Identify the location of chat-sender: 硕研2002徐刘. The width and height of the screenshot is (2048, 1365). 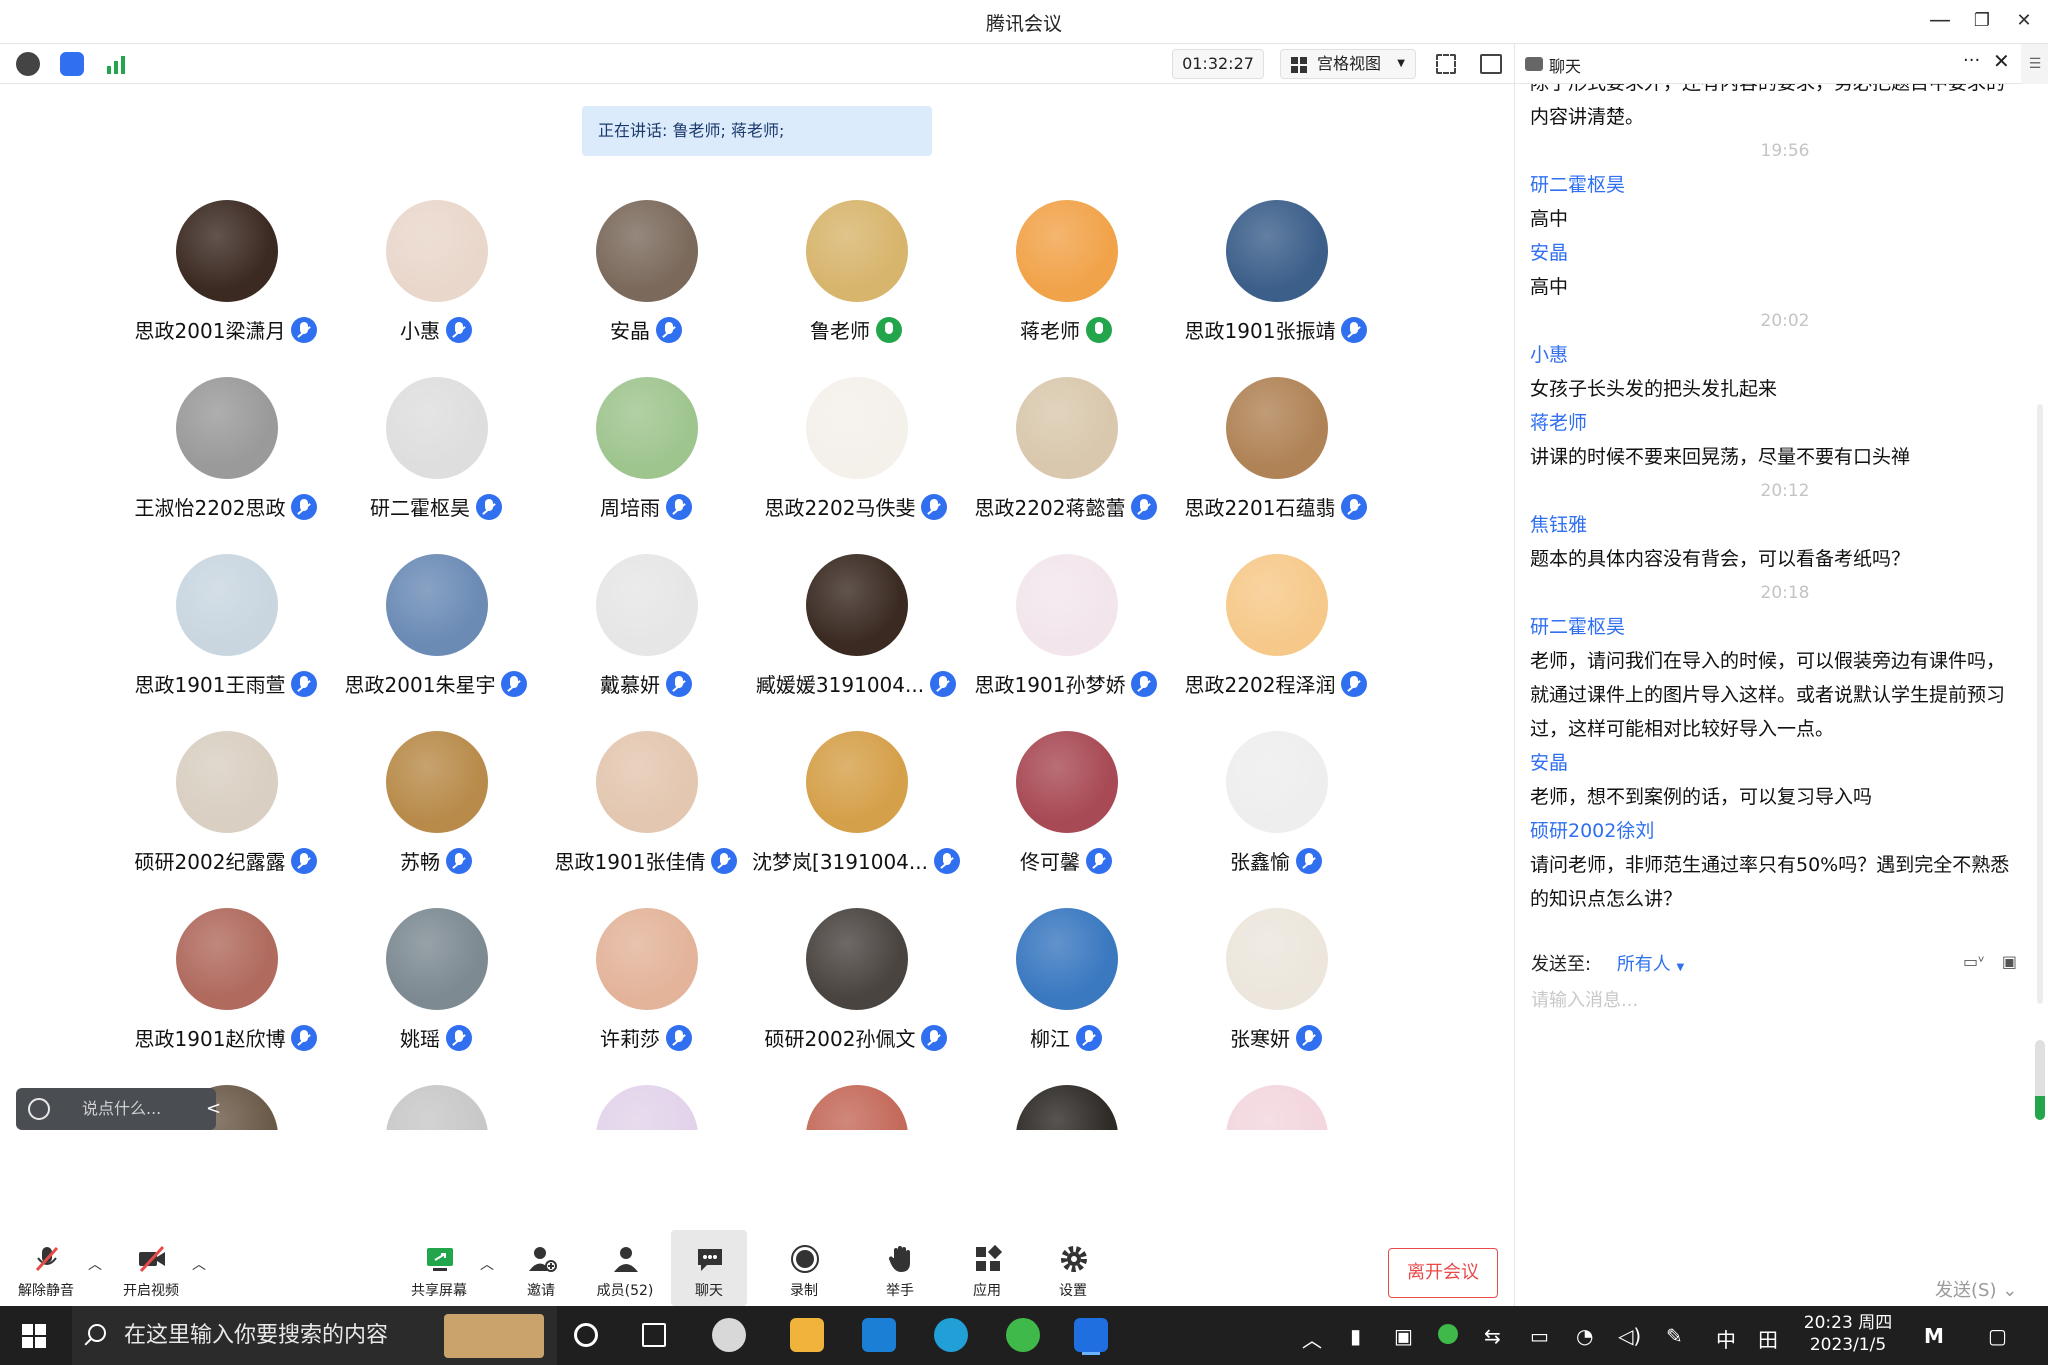
(1785, 831).